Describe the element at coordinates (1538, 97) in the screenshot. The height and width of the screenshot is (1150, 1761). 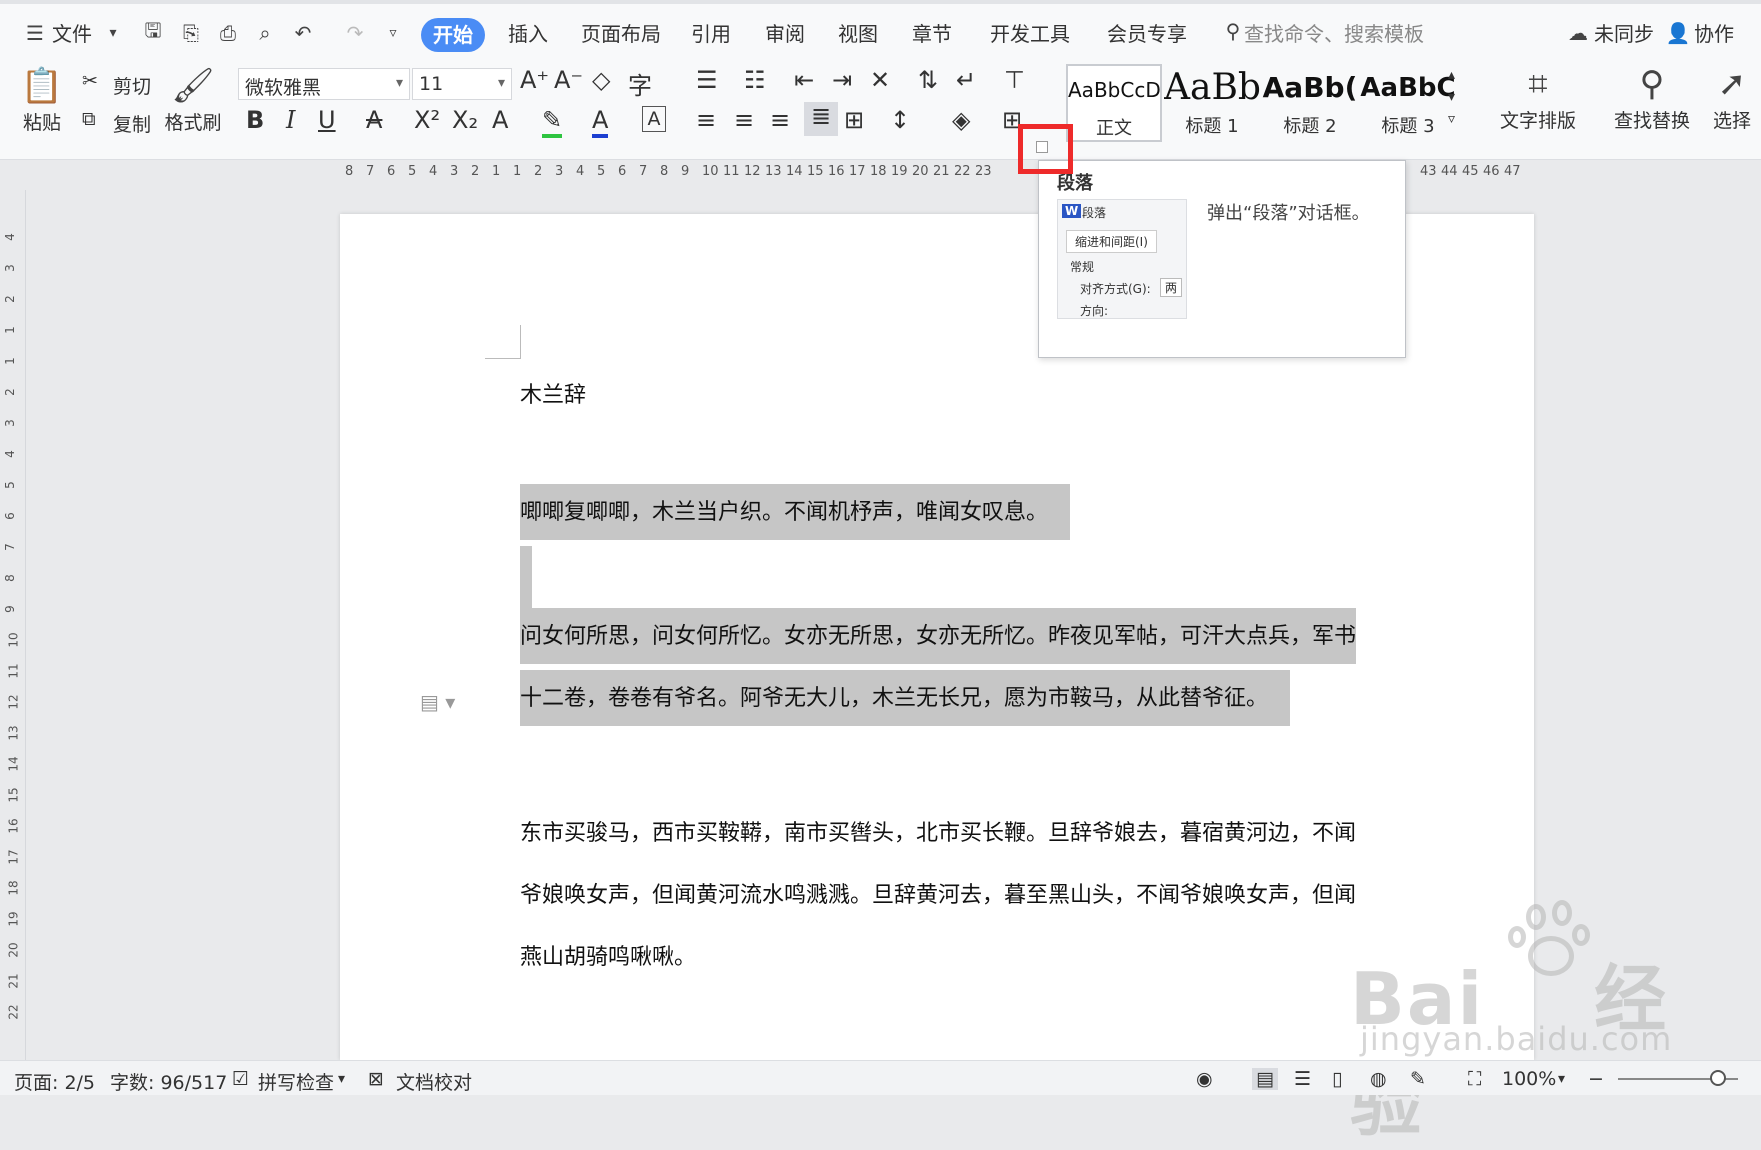
I see `text-layout-button: ⌗ 文字排版` at that location.